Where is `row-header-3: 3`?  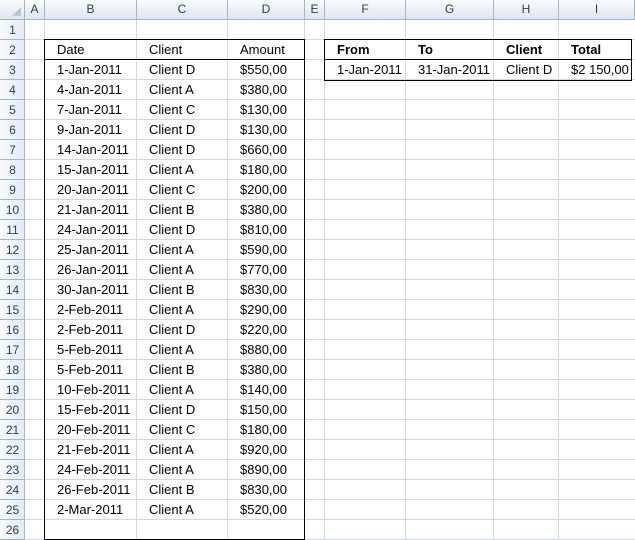 row-header-3: 3 is located at coordinates (12, 70).